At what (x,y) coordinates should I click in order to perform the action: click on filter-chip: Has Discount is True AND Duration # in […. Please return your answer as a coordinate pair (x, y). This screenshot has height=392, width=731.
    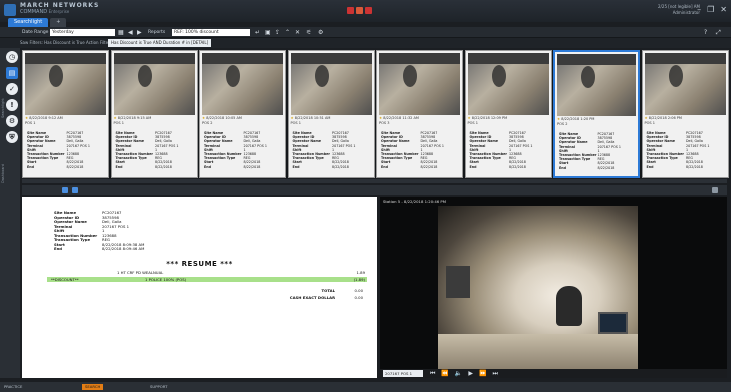
    Looking at the image, I should click on (160, 43).